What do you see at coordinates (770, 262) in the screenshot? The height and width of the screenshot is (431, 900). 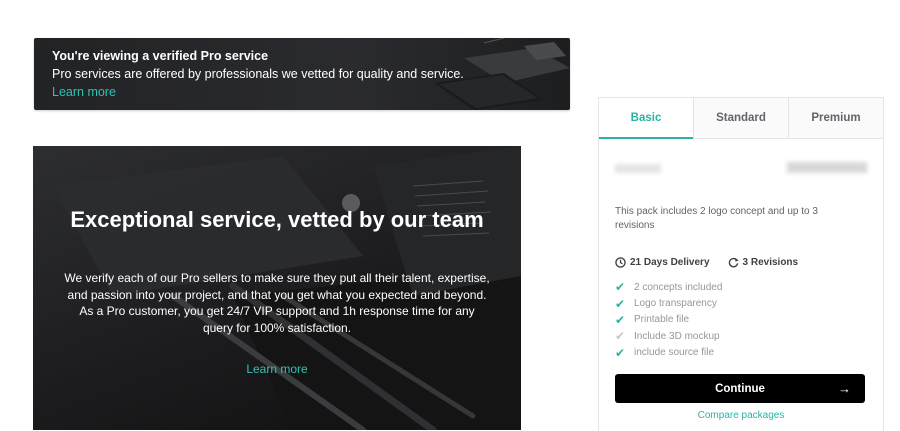 I see `revisions-count: 3 Revisions` at bounding box center [770, 262].